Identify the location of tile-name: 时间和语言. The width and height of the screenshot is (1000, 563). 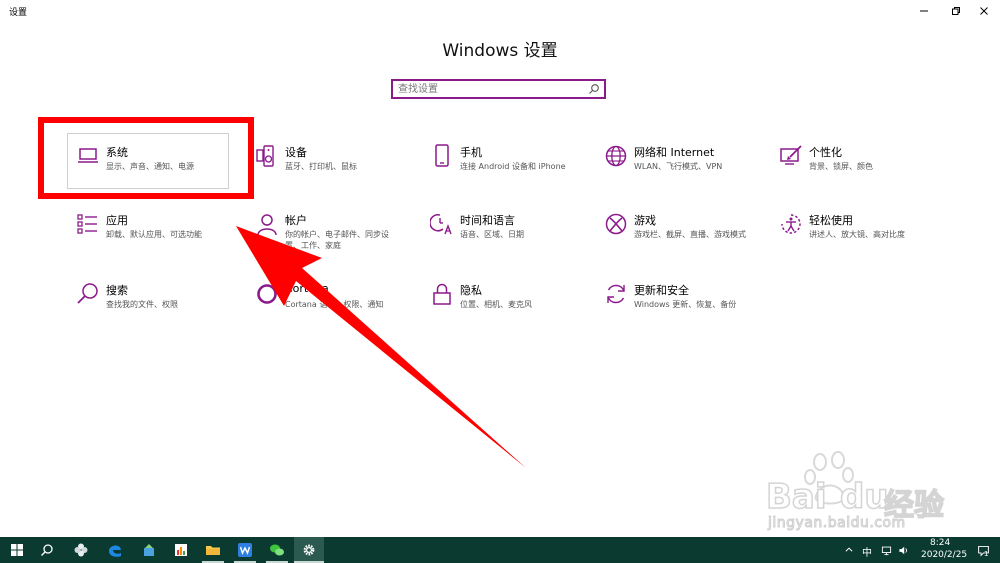
(487, 220).